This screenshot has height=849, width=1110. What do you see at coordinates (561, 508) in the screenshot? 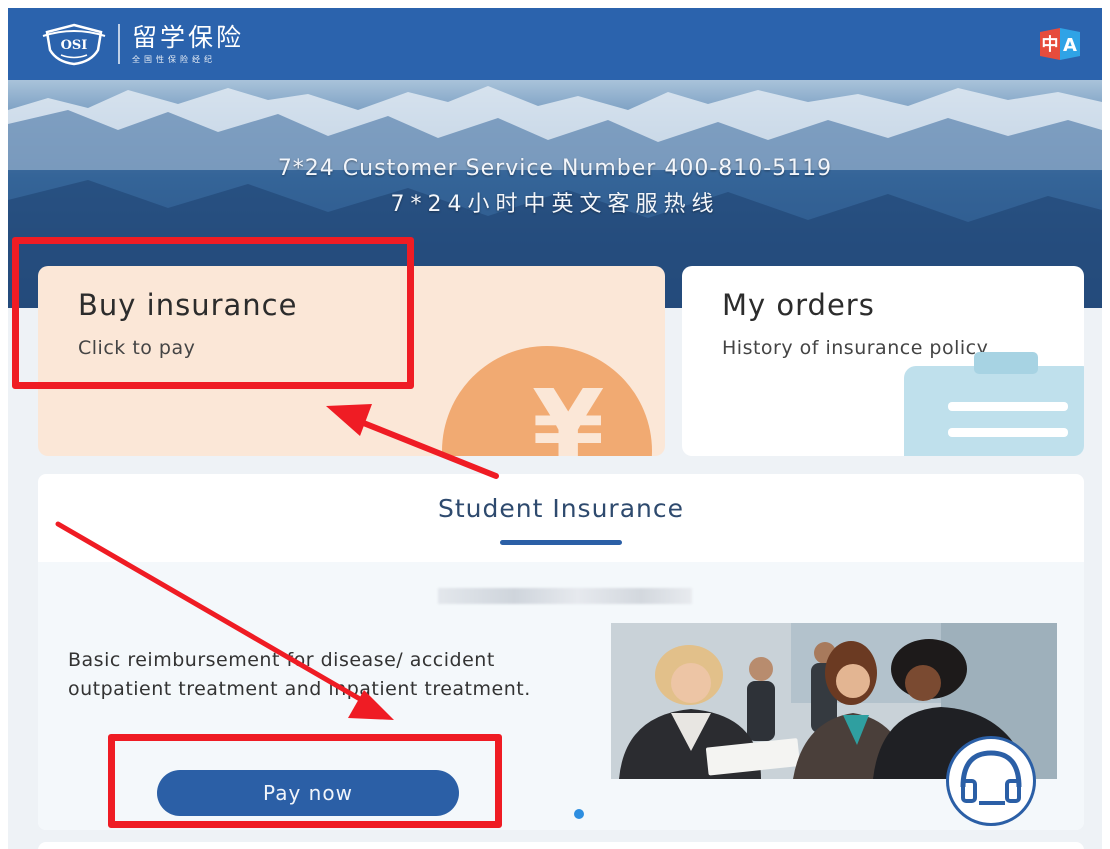
I see `section-title: Student Insurance` at bounding box center [561, 508].